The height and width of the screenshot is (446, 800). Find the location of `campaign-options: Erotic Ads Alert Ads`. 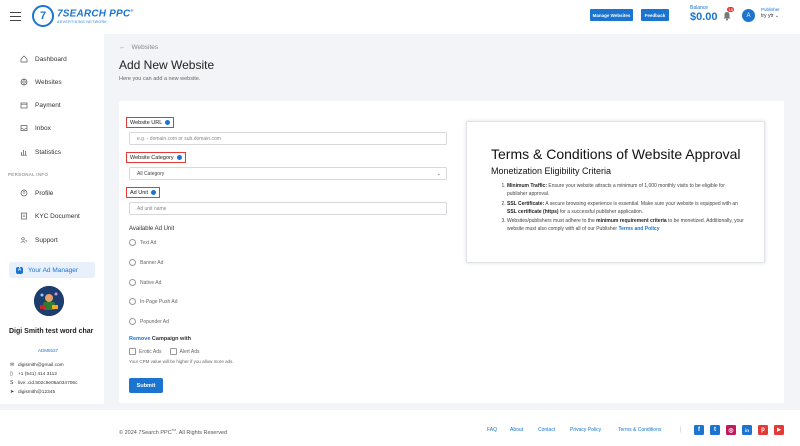

campaign-options: Erotic Ads Alert Ads is located at coordinates (164, 351).